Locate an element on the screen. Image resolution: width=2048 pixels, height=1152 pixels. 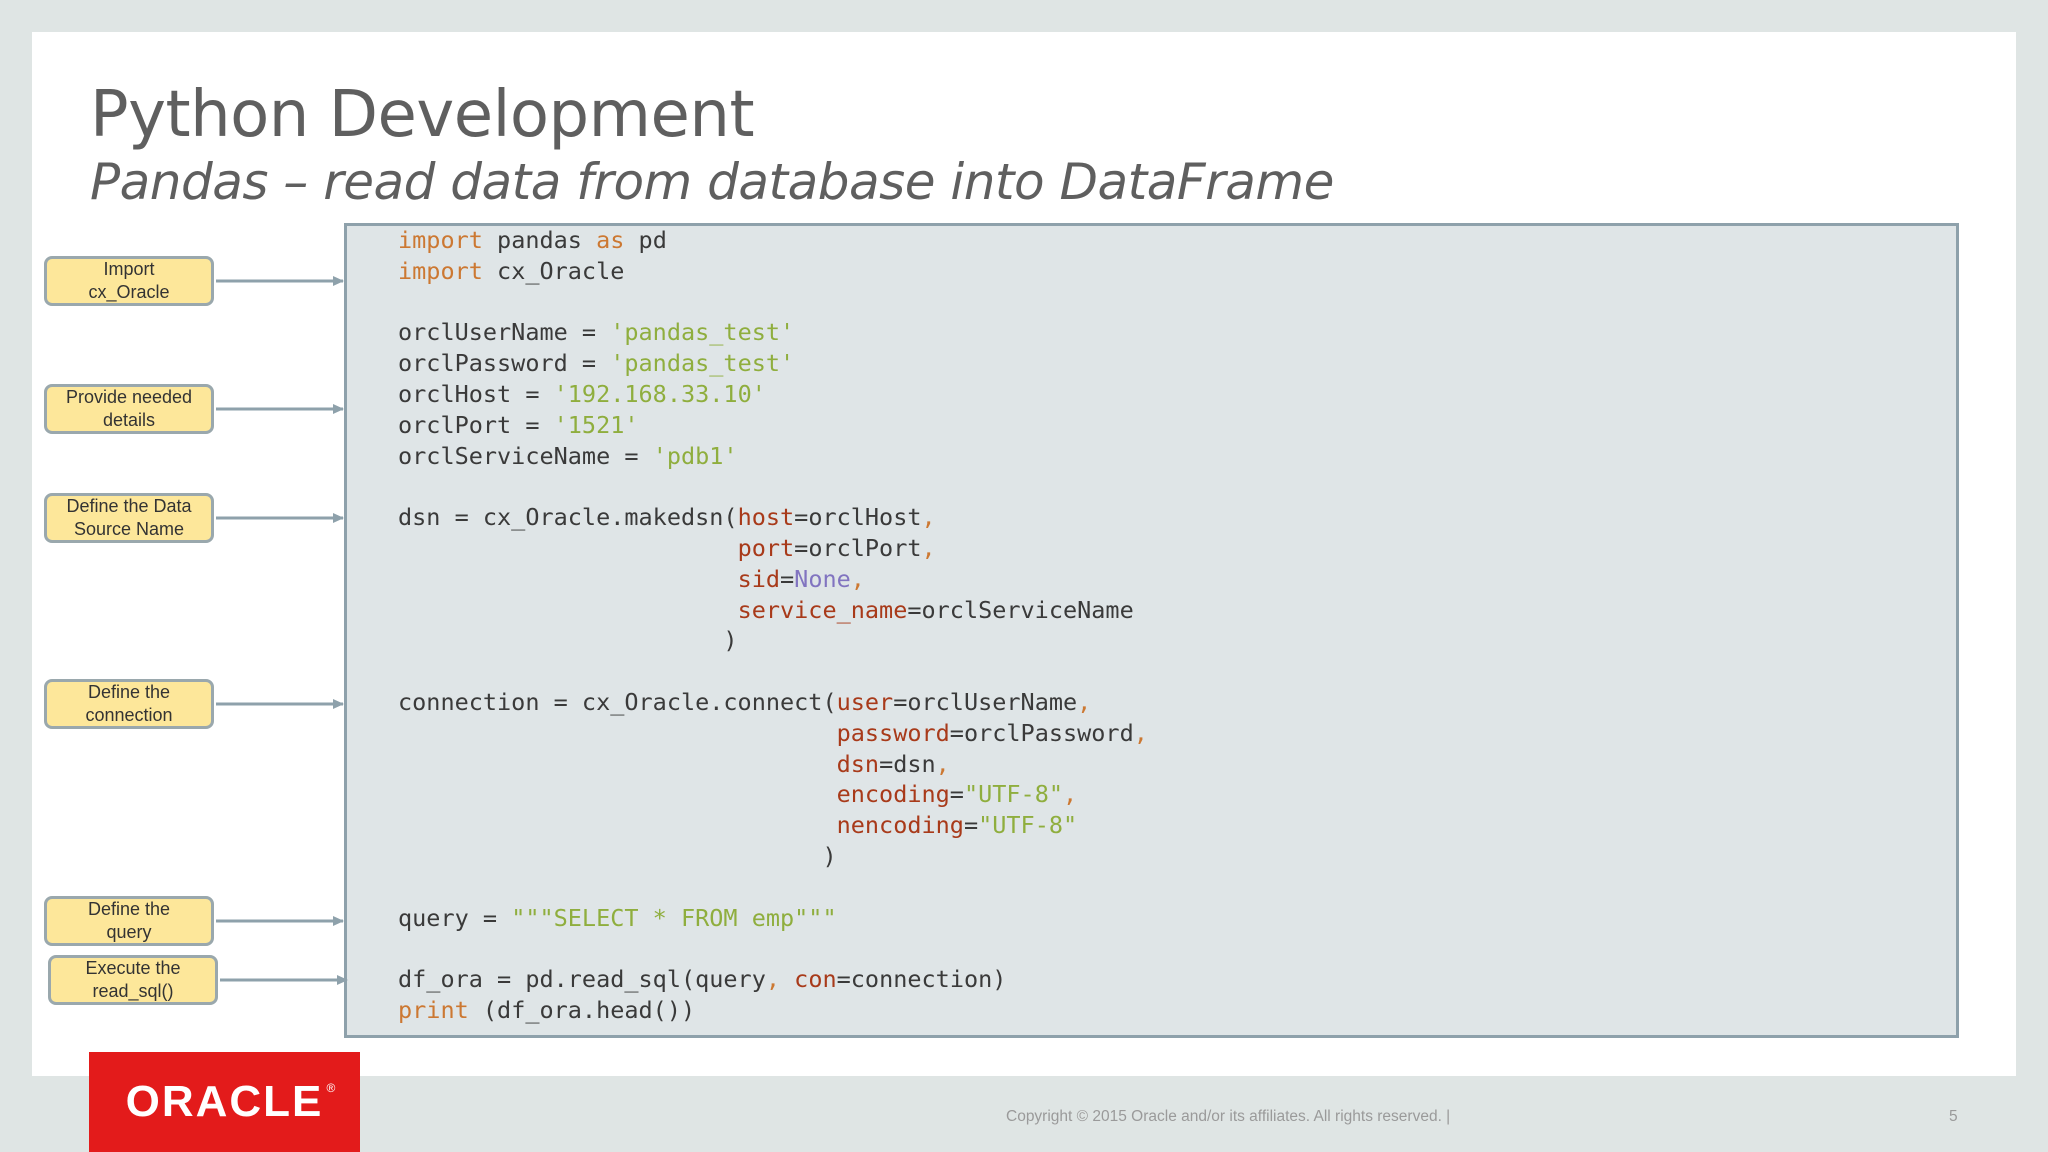
param-name: con is located at coordinates (815, 979).